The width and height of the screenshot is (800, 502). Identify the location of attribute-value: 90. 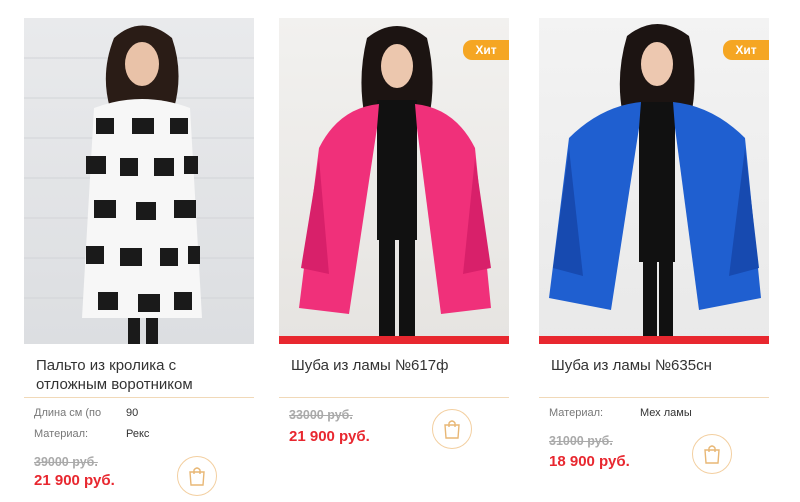
(132, 412).